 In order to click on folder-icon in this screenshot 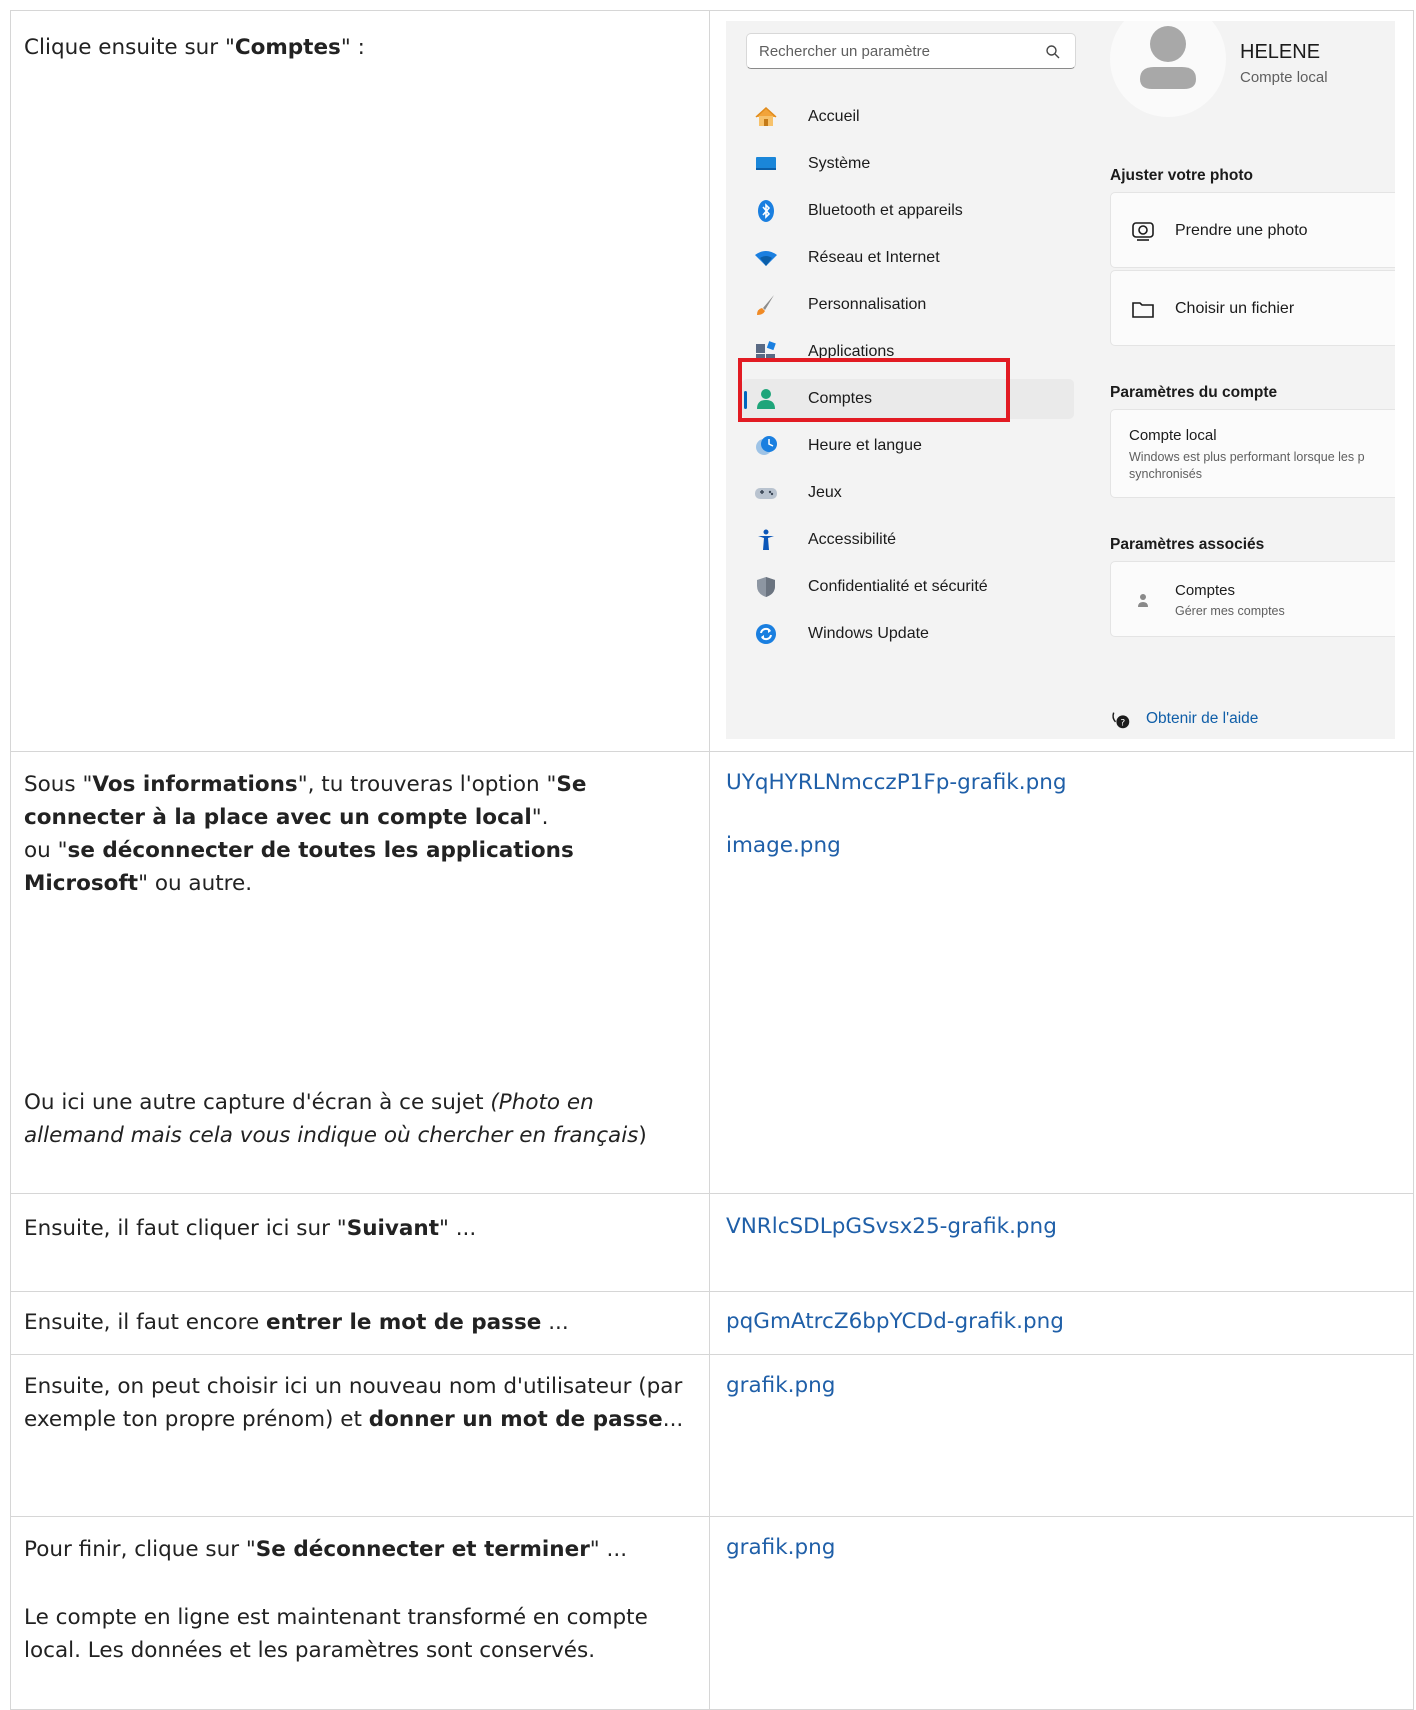, I will do `click(1143, 310)`.